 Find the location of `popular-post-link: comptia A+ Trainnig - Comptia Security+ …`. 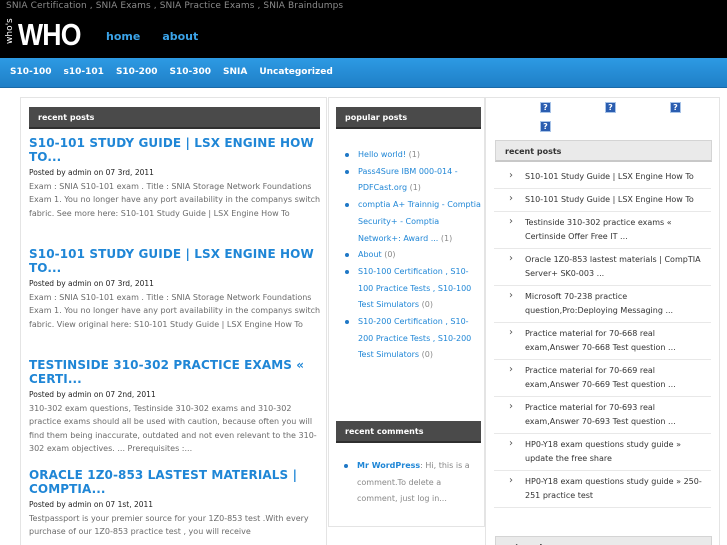

popular-post-link: comptia A+ Trainnig - Comptia Security+ … is located at coordinates (419, 221).